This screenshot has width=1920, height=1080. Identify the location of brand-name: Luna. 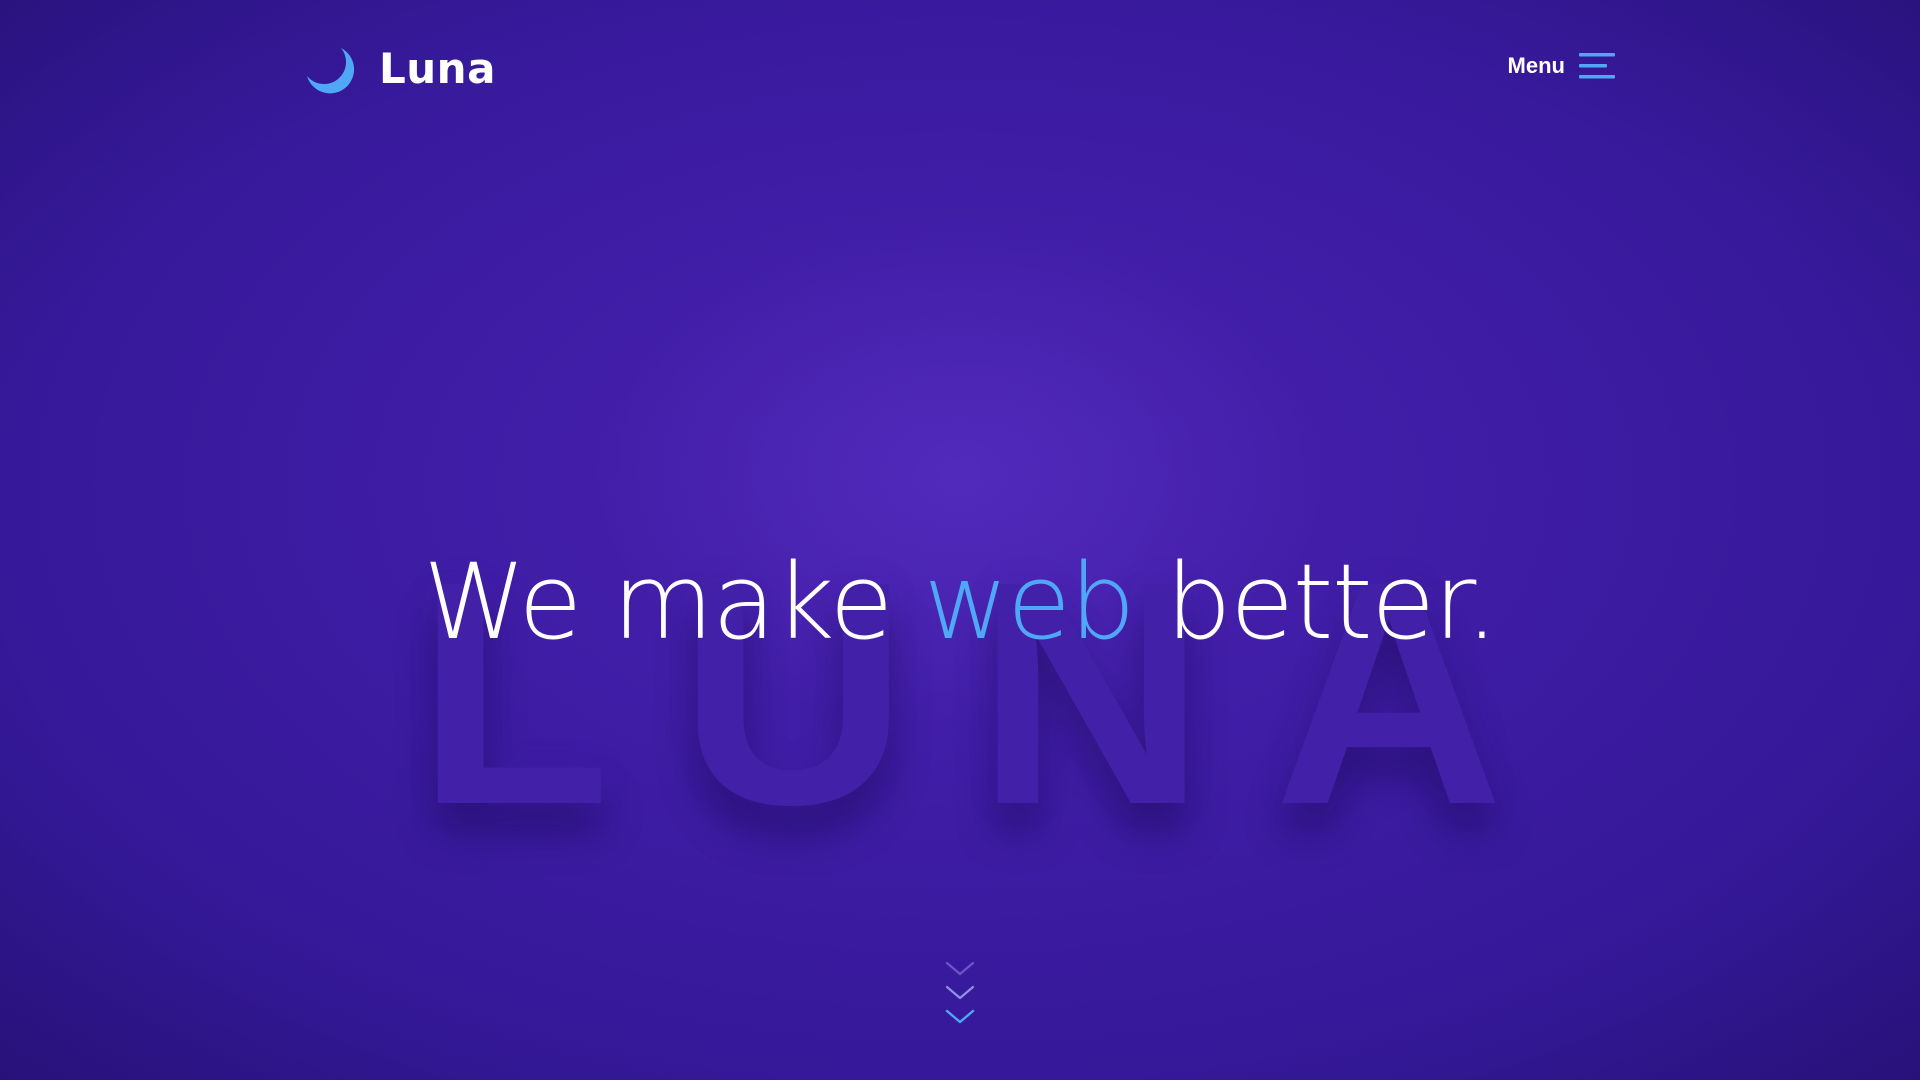
(437, 68).